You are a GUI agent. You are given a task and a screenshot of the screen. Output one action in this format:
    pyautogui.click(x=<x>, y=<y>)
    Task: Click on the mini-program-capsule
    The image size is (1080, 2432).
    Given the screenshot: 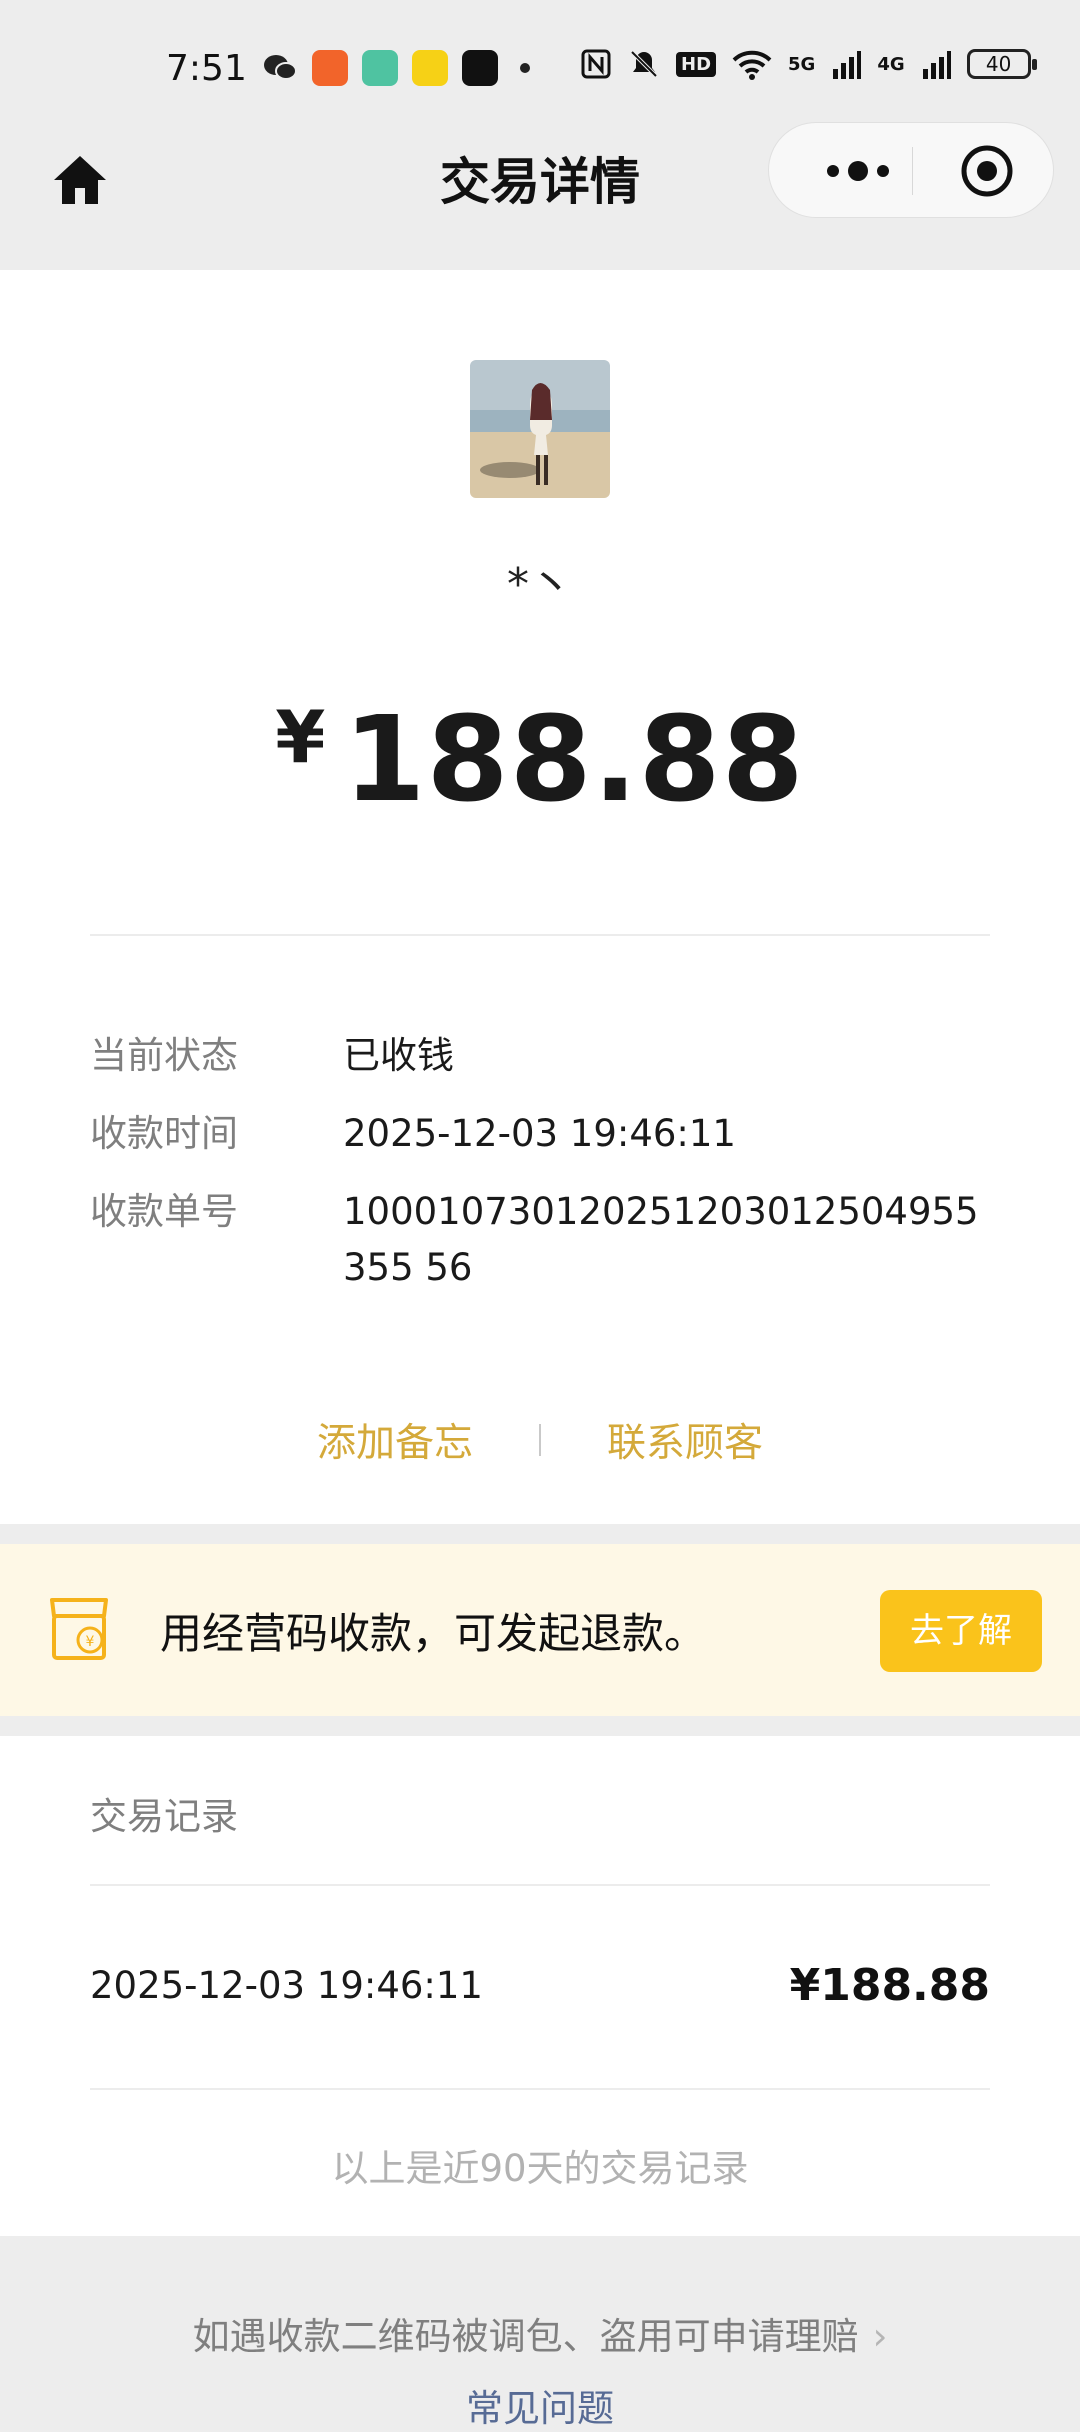 What is the action you would take?
    pyautogui.click(x=911, y=170)
    